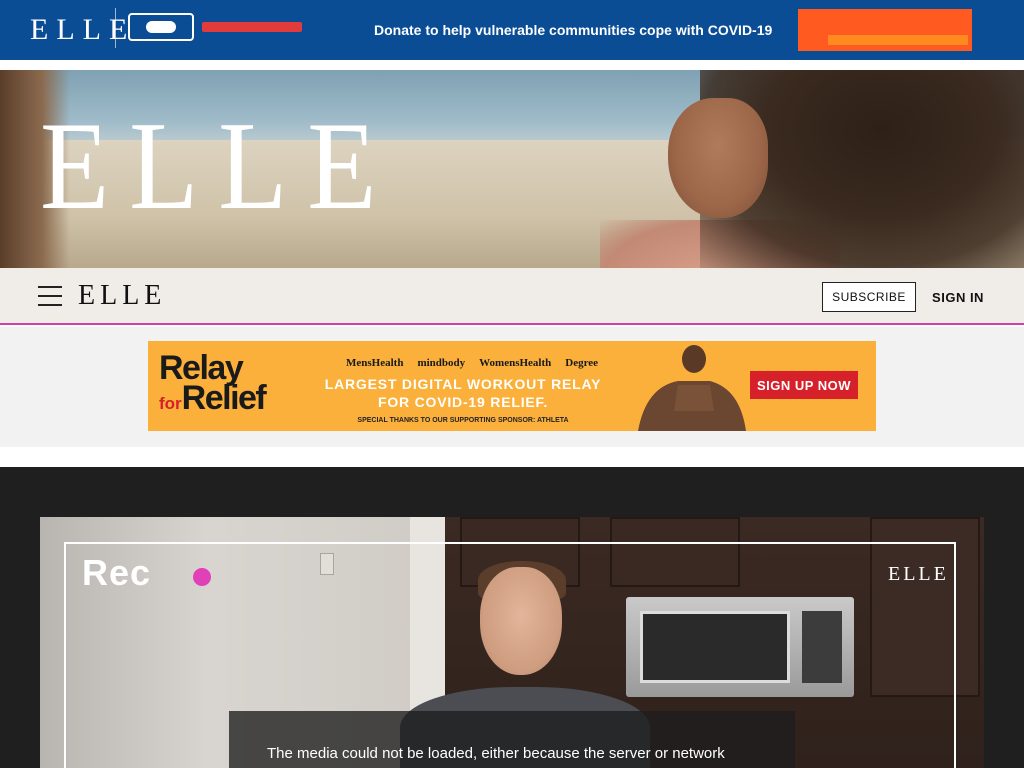 The image size is (1024, 768). What do you see at coordinates (117, 572) in the screenshot?
I see `rec-label: Rec` at bounding box center [117, 572].